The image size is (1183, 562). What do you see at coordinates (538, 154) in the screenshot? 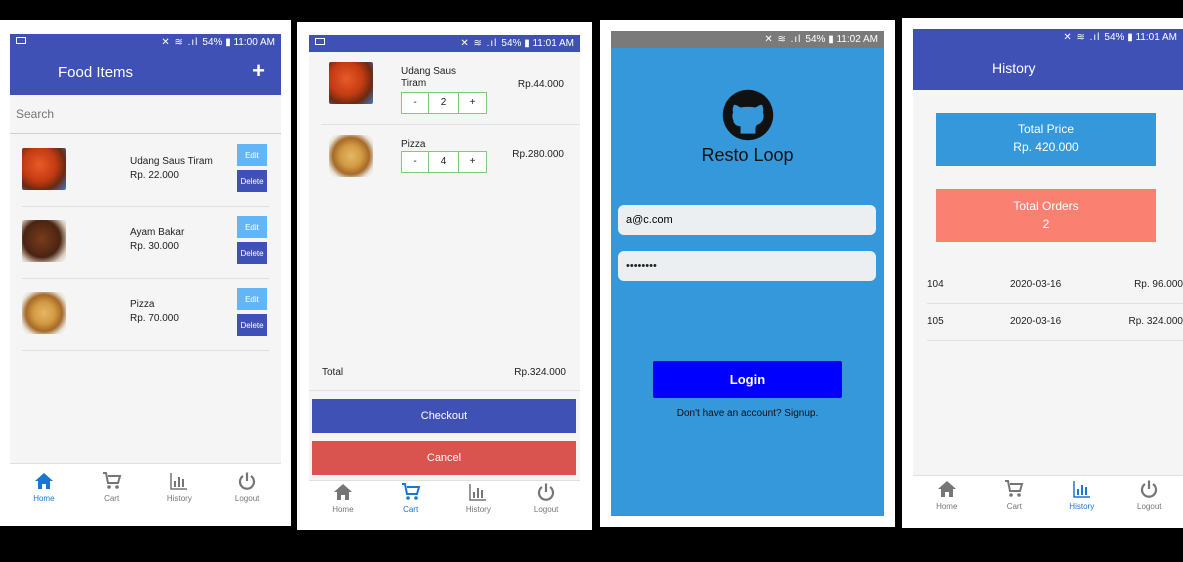
I see `cart-item-price: Rp.280.000` at bounding box center [538, 154].